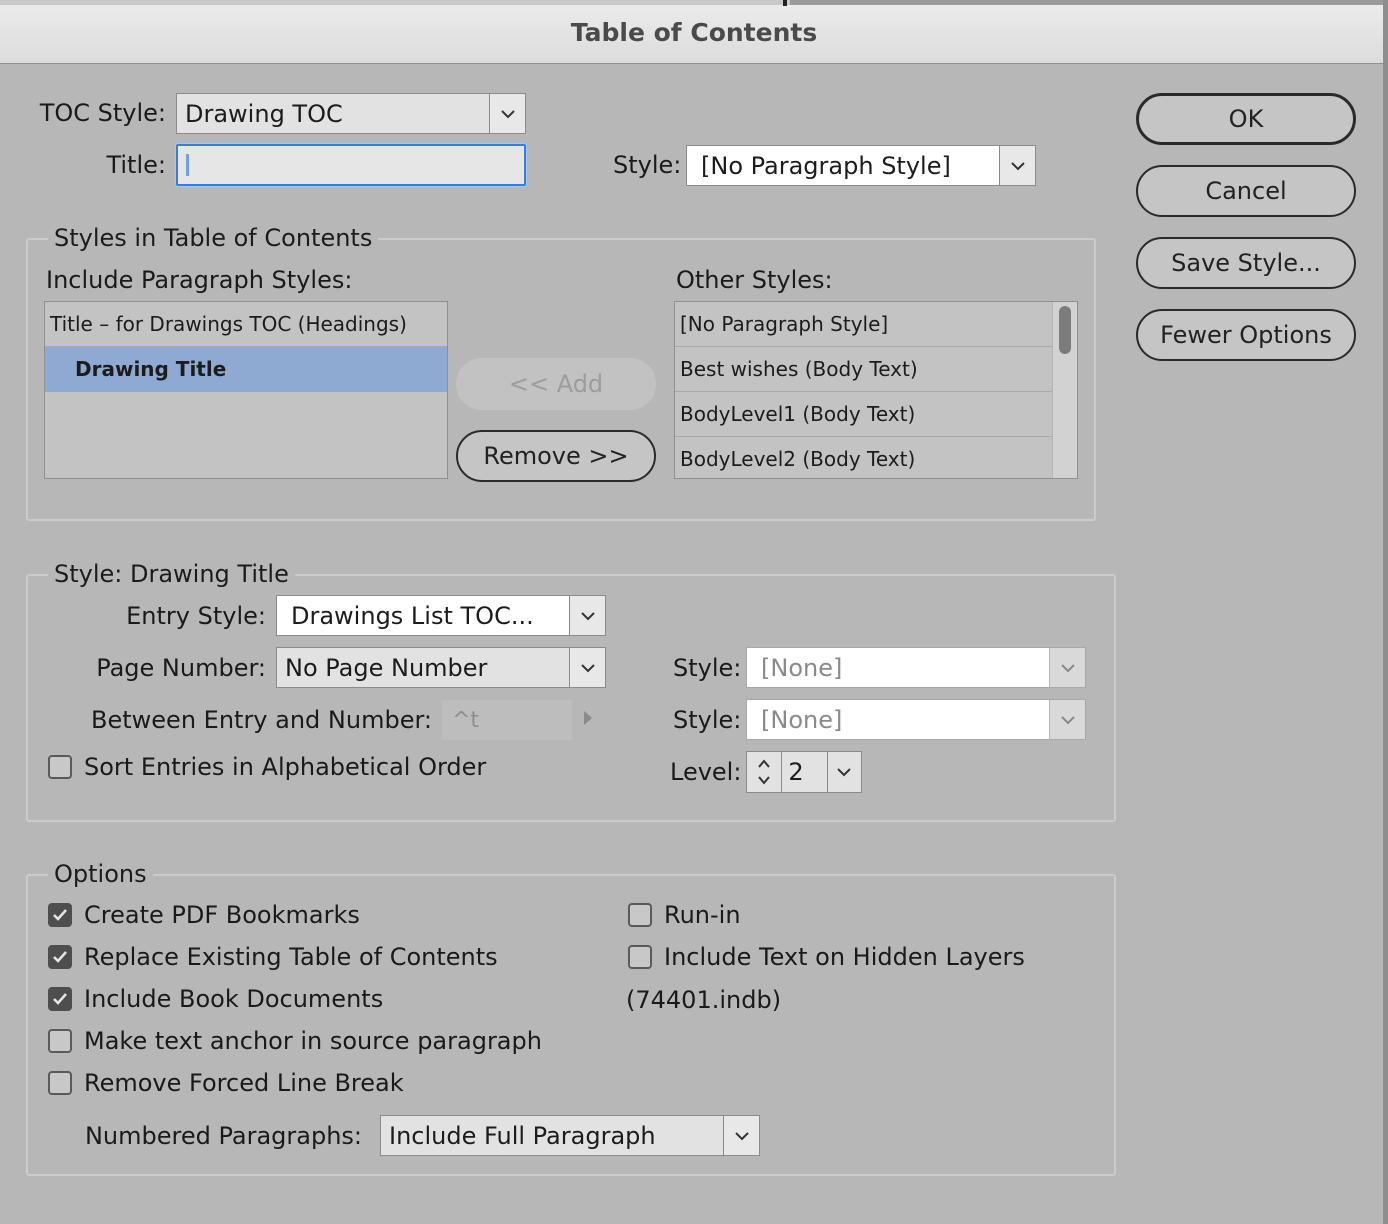  What do you see at coordinates (1064, 390) in the screenshot?
I see `scrollbar` at bounding box center [1064, 390].